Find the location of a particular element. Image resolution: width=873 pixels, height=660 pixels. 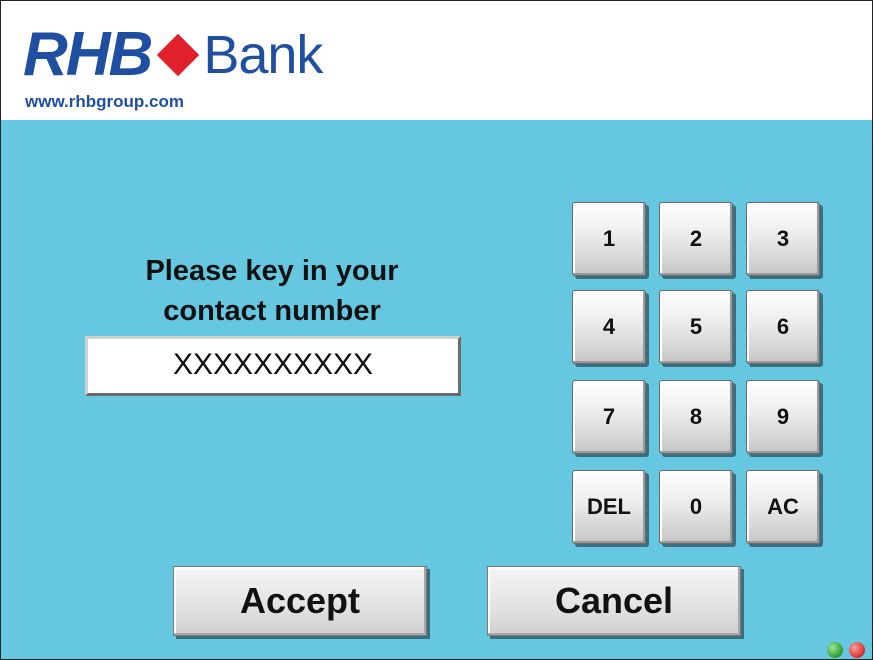

rhb-bank-logo: RHB Bank is located at coordinates (173, 55).